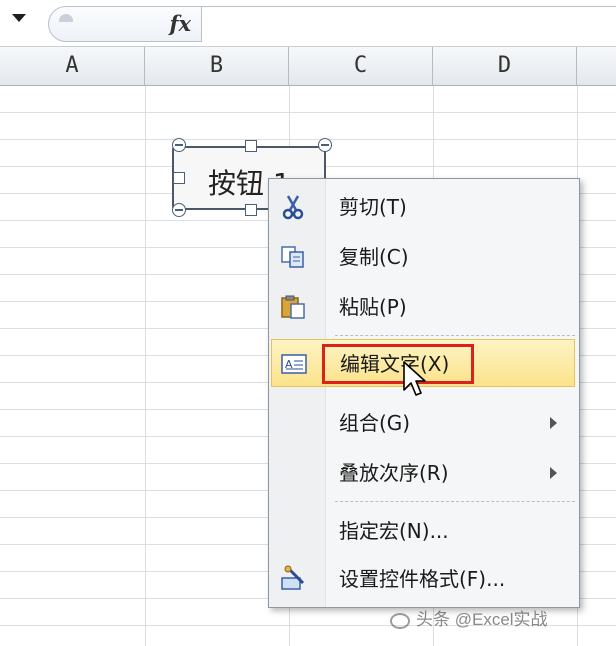  Describe the element at coordinates (373, 207) in the screenshot. I see `menu-item-label: 剪切(T)` at that location.